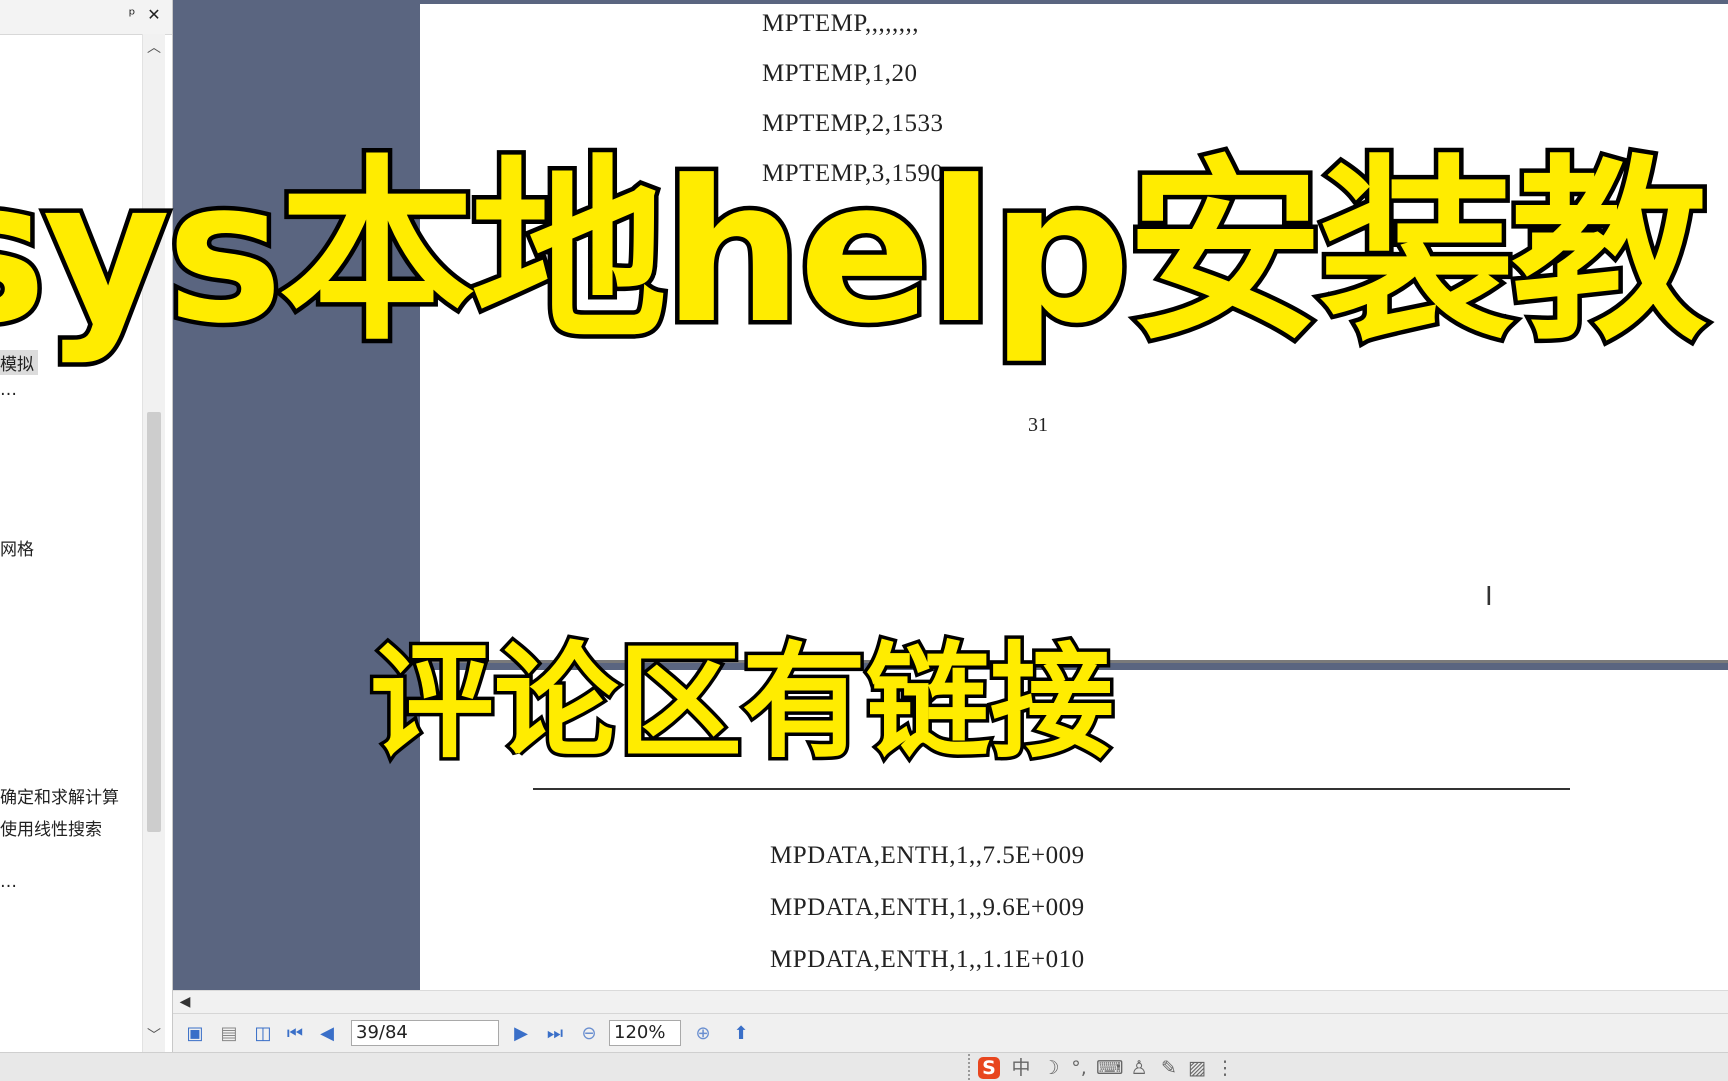  What do you see at coordinates (853, 123) in the screenshot?
I see `code-line: MPTEMP,2,1533` at bounding box center [853, 123].